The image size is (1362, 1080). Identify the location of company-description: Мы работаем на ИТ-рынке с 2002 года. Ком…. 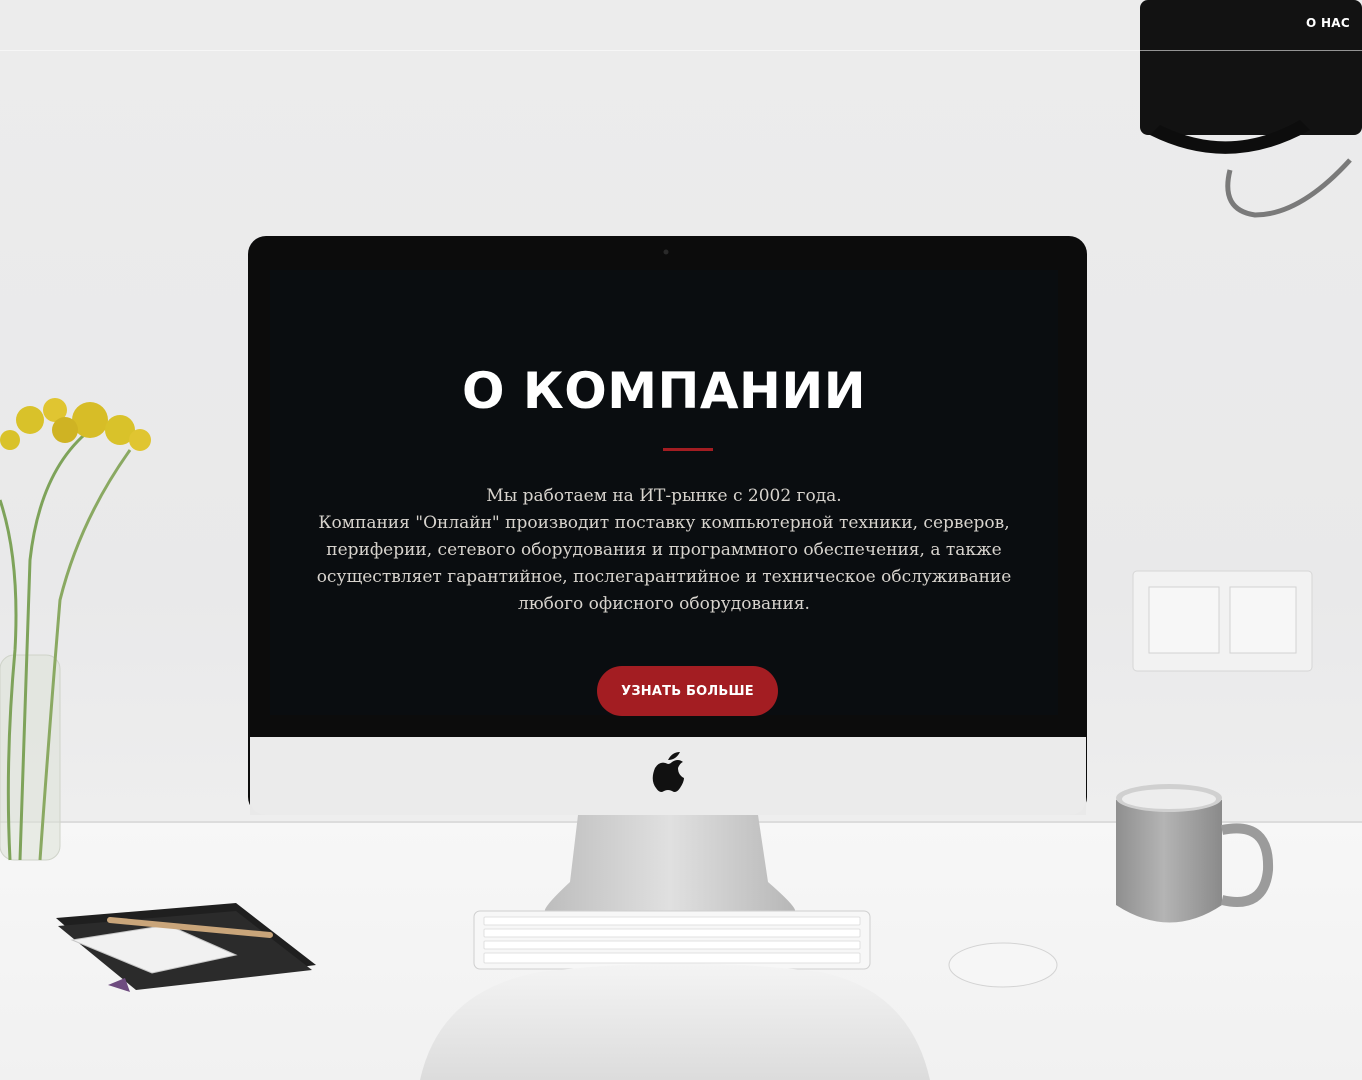
(664, 550).